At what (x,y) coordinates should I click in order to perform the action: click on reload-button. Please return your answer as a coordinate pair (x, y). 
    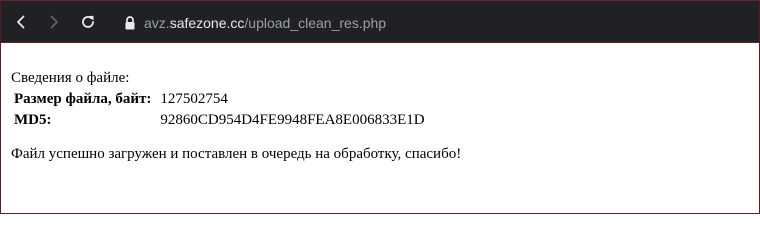
    Looking at the image, I should click on (88, 22).